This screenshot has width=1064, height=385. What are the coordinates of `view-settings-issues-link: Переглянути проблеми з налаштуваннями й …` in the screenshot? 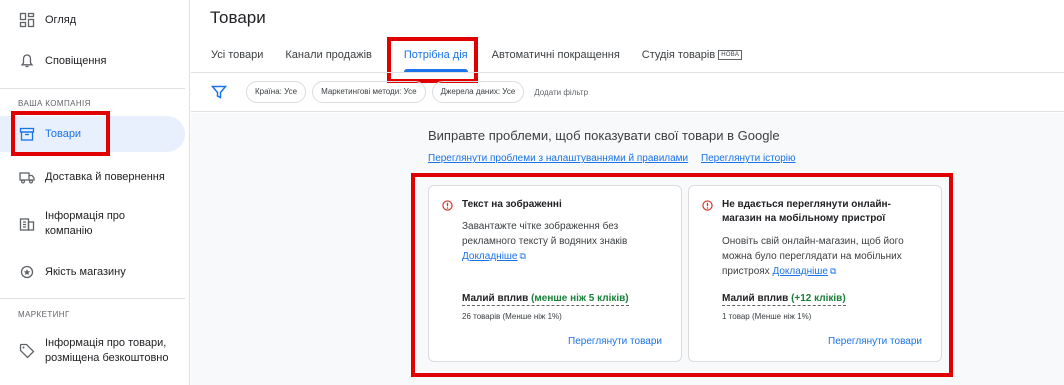 It's located at (558, 158).